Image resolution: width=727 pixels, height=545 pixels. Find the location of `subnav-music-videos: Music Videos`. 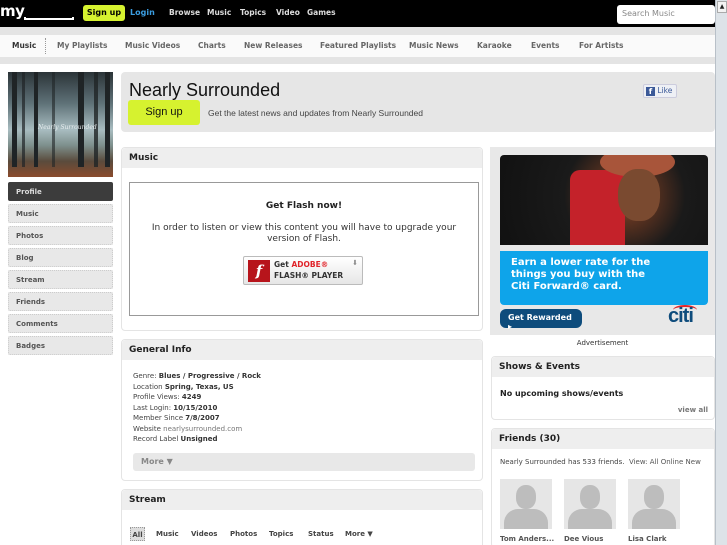

subnav-music-videos: Music Videos is located at coordinates (152, 45).